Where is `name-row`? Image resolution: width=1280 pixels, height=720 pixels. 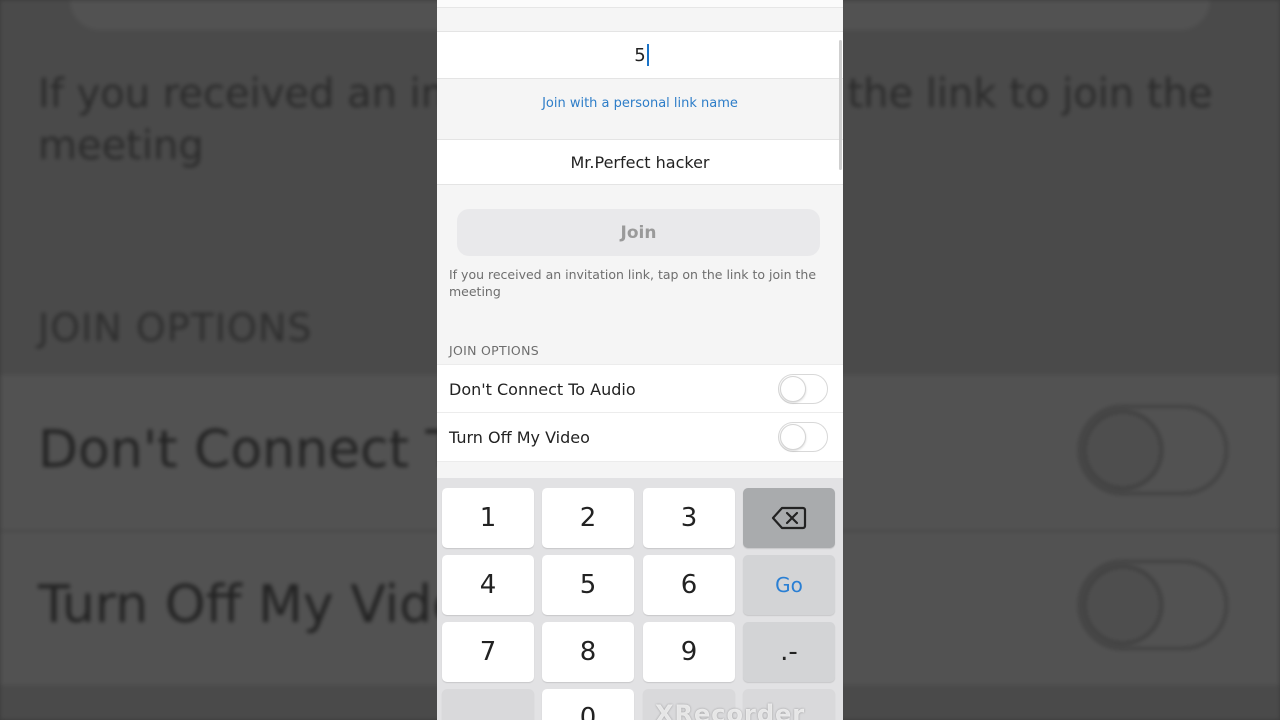
name-row is located at coordinates (640, 162).